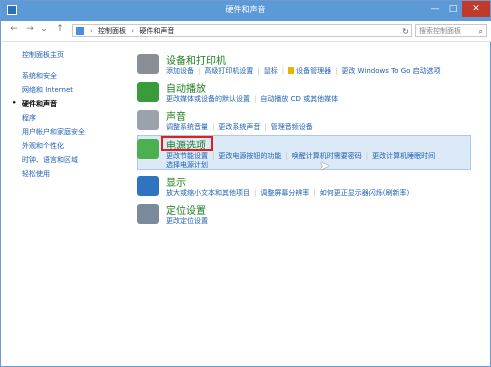 This screenshot has height=367, width=491. I want to click on back-button: ←, so click(14, 29).